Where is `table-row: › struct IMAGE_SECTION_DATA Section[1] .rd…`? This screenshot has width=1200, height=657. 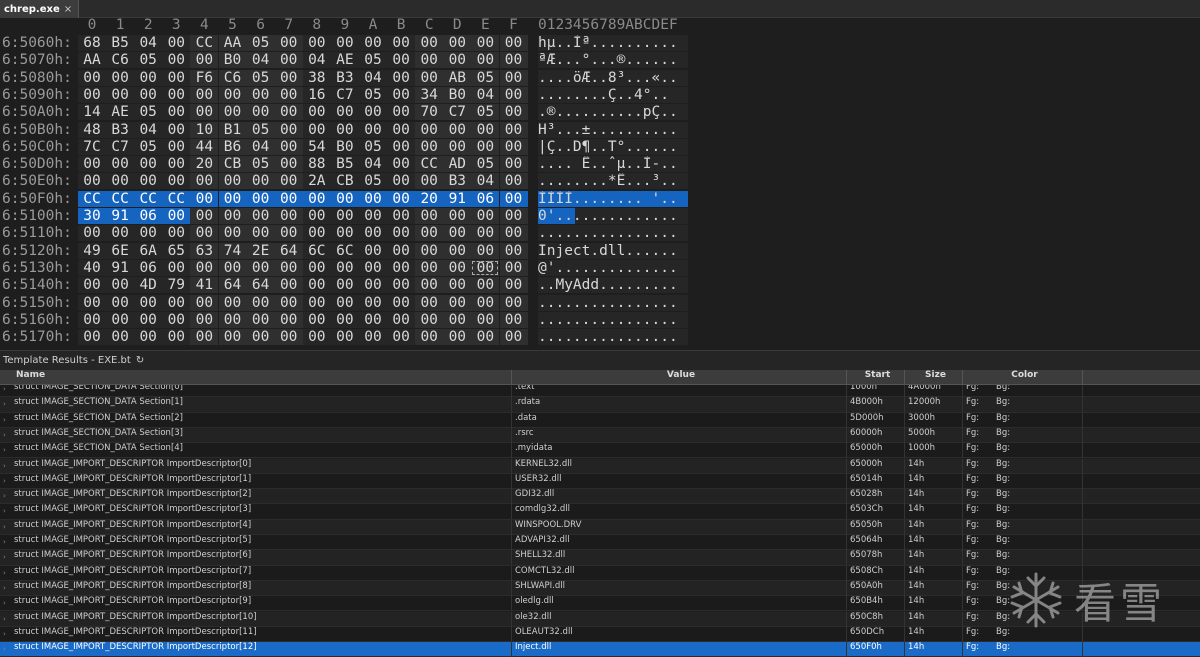
table-row: › struct IMAGE_SECTION_DATA Section[1] .rd… is located at coordinates (600, 405).